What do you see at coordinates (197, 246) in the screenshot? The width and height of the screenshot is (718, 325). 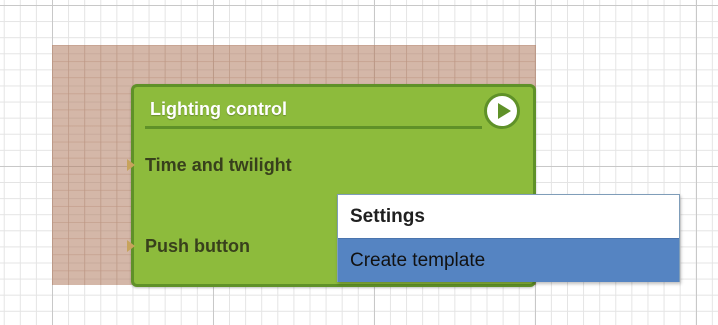 I see `input-label-push-button: Push button` at bounding box center [197, 246].